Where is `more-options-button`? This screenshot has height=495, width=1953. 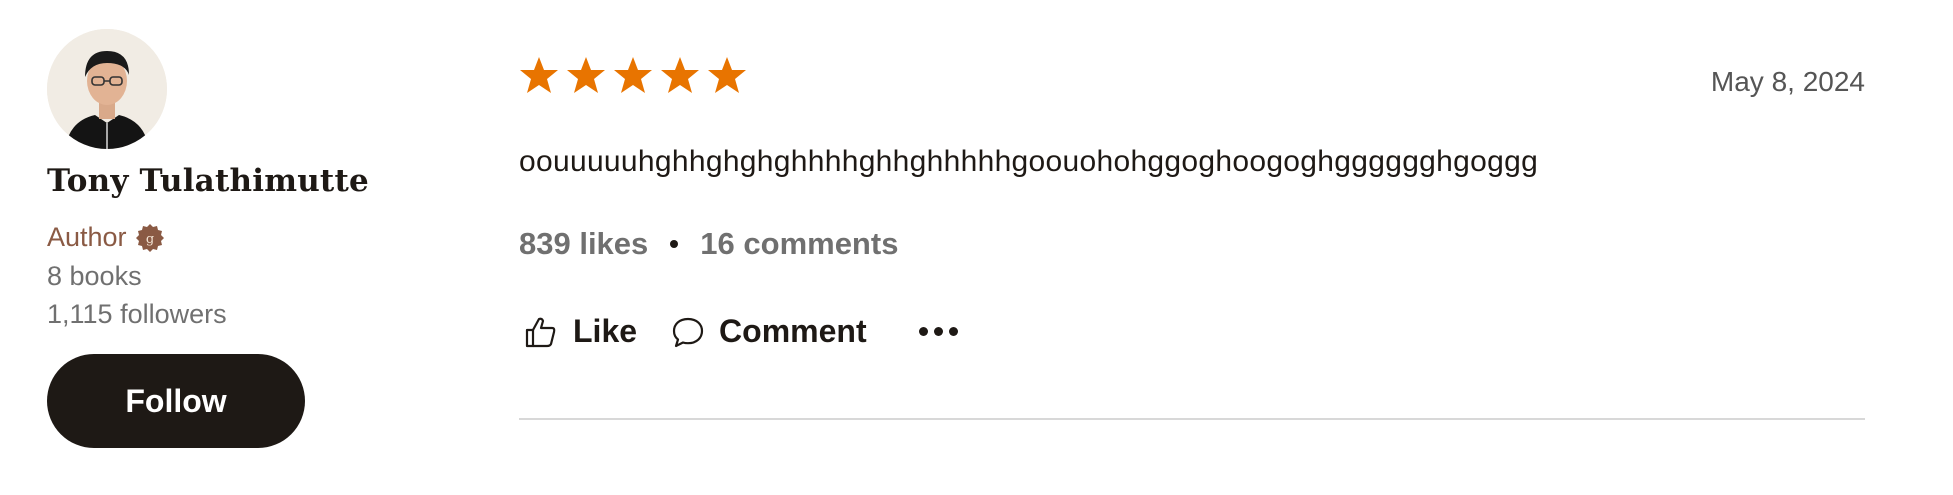 more-options-button is located at coordinates (938, 332).